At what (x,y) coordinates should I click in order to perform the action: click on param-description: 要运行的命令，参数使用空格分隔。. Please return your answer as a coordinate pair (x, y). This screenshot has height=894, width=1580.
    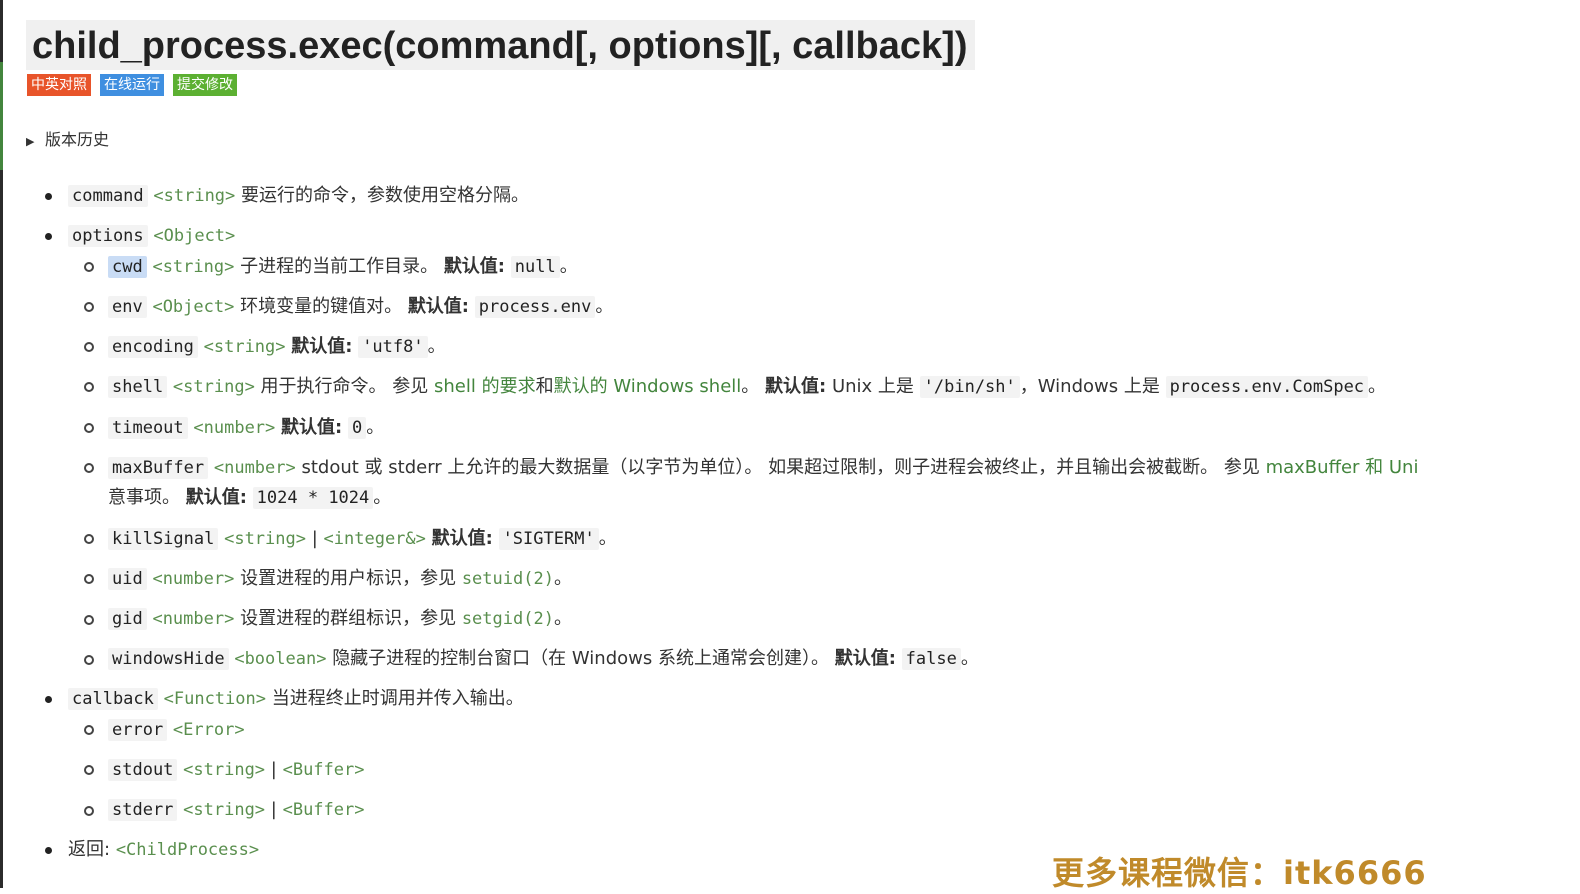
    Looking at the image, I should click on (385, 195).